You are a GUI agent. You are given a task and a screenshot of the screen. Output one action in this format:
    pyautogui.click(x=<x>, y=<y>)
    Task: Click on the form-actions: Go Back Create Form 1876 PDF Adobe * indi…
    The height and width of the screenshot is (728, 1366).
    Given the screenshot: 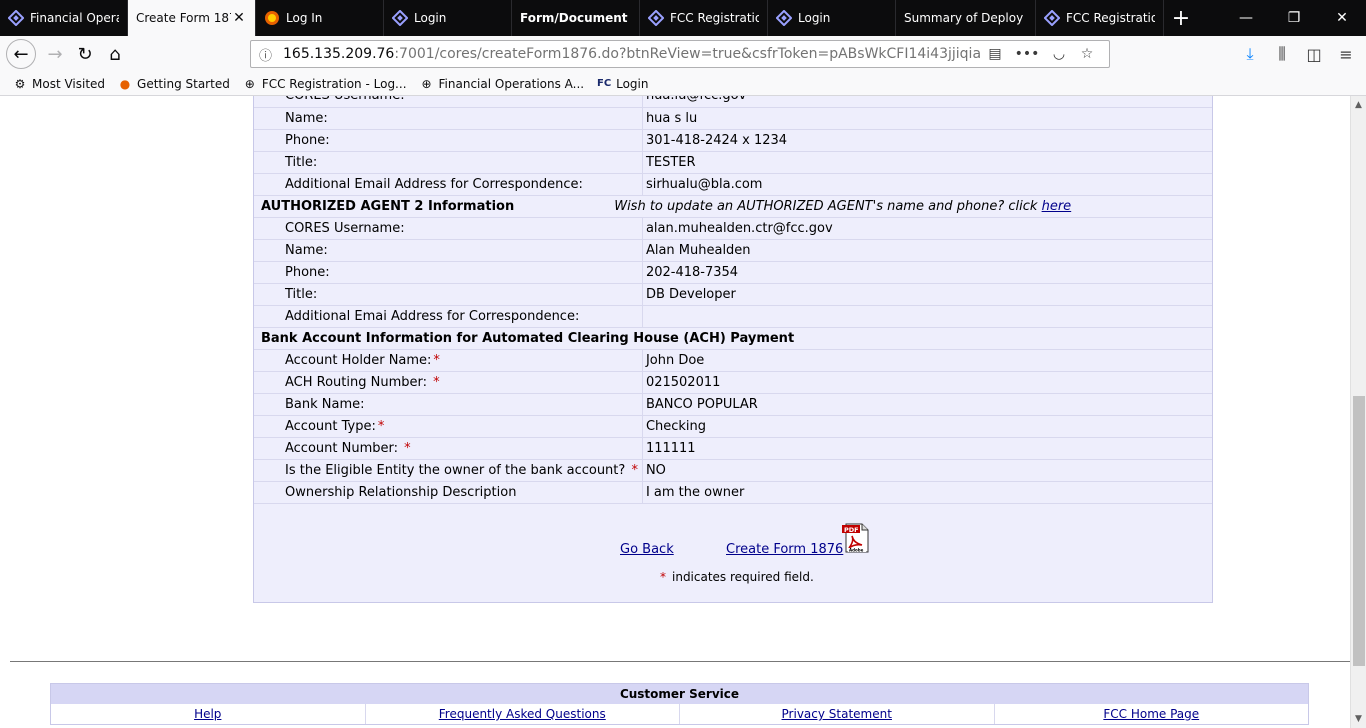 What is the action you would take?
    pyautogui.click(x=733, y=553)
    